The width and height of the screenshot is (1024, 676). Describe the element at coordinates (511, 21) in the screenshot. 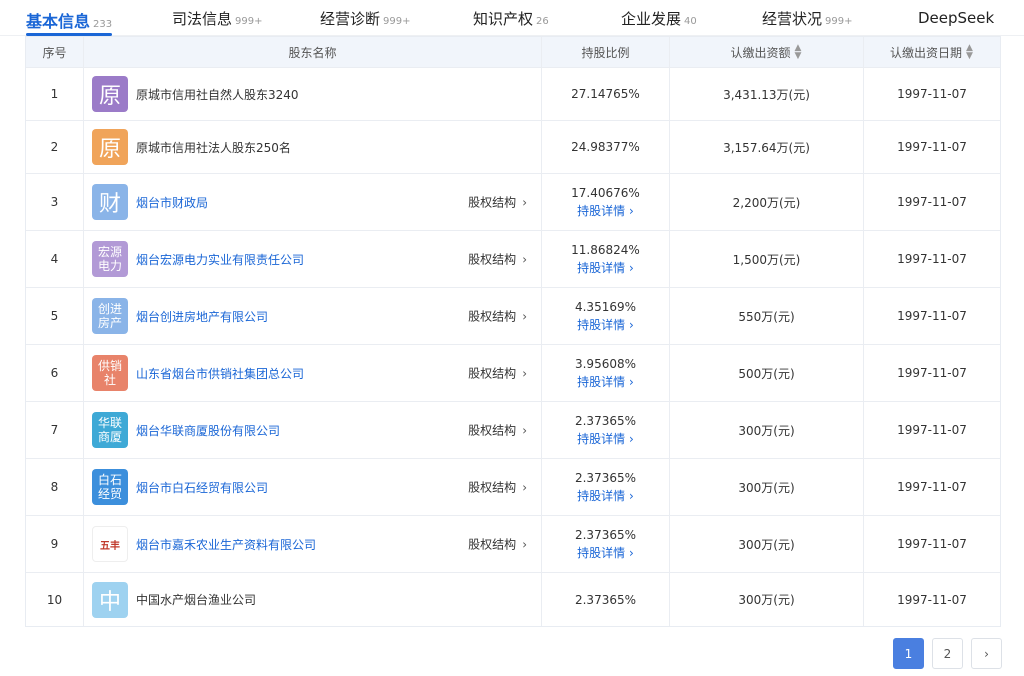

I see `tab-intellectual-property: 知识产权 26` at that location.